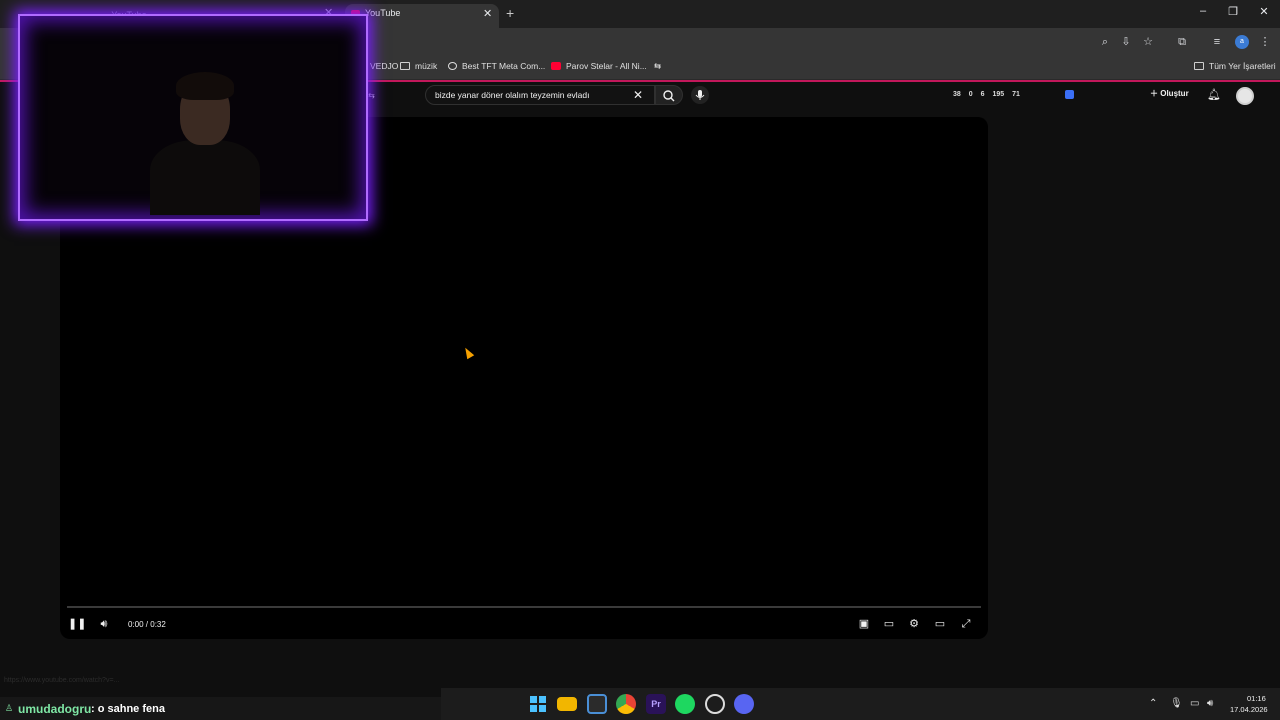  I want to click on settings-gear-icon: ⚙, so click(914, 624).